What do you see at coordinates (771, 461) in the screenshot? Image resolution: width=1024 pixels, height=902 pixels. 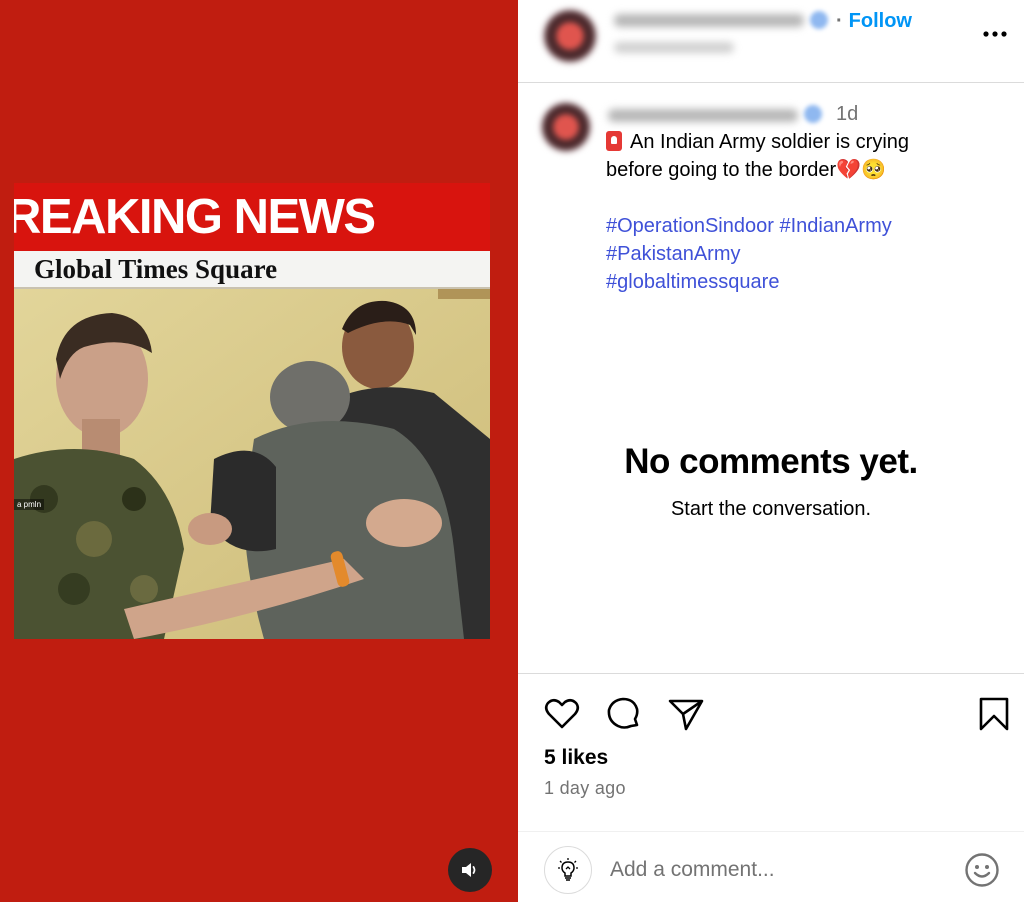 I see `no-comments-title: No comments yet.` at bounding box center [771, 461].